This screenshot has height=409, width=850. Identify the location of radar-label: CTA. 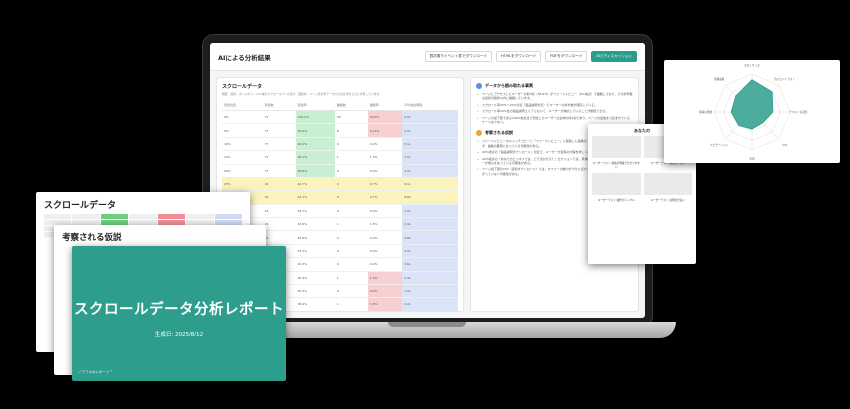
(784, 145).